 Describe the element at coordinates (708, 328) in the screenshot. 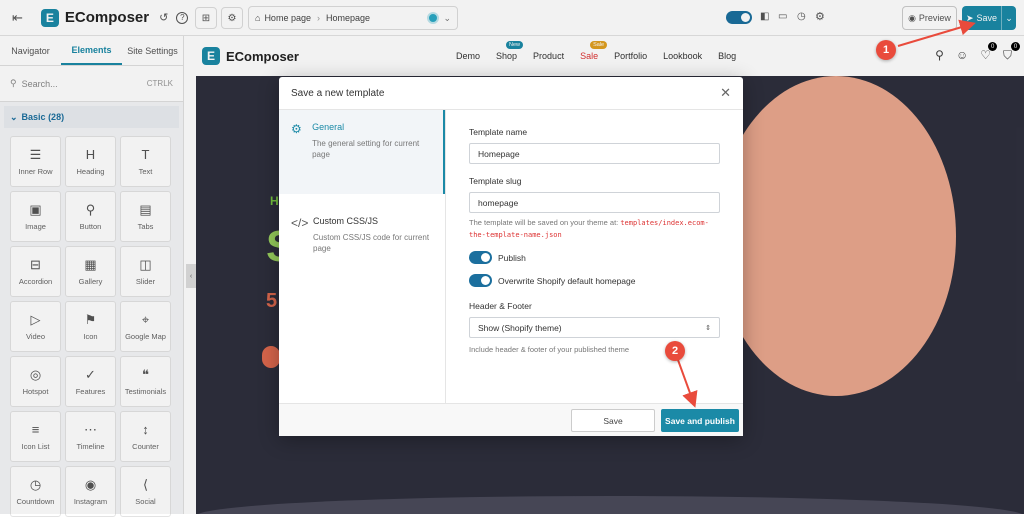

I see `select-arrows-icon: ⇕` at that location.